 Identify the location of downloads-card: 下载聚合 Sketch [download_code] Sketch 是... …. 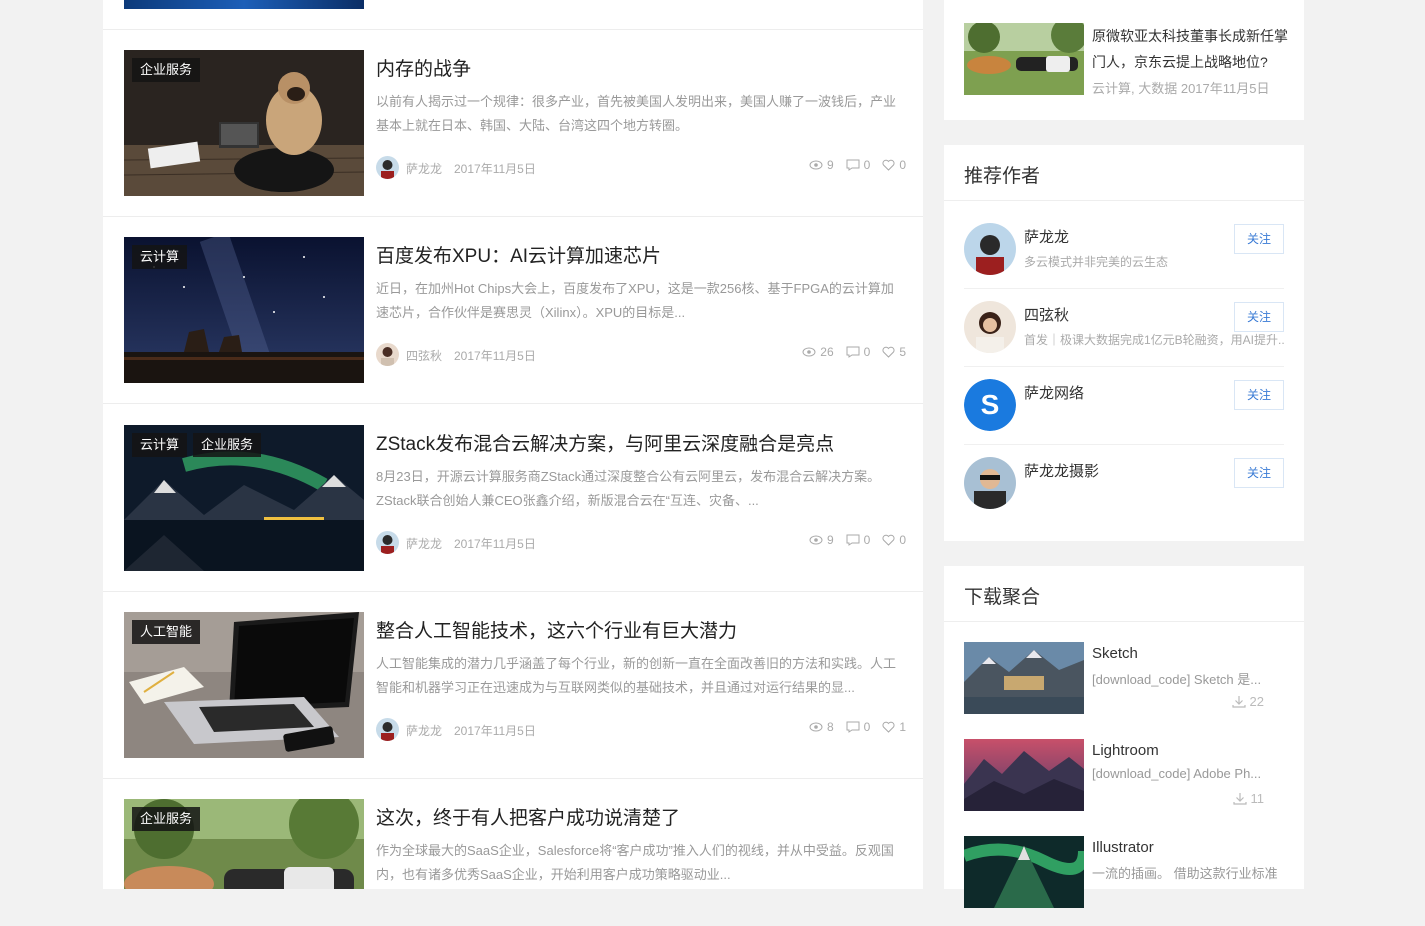
(1124, 737).